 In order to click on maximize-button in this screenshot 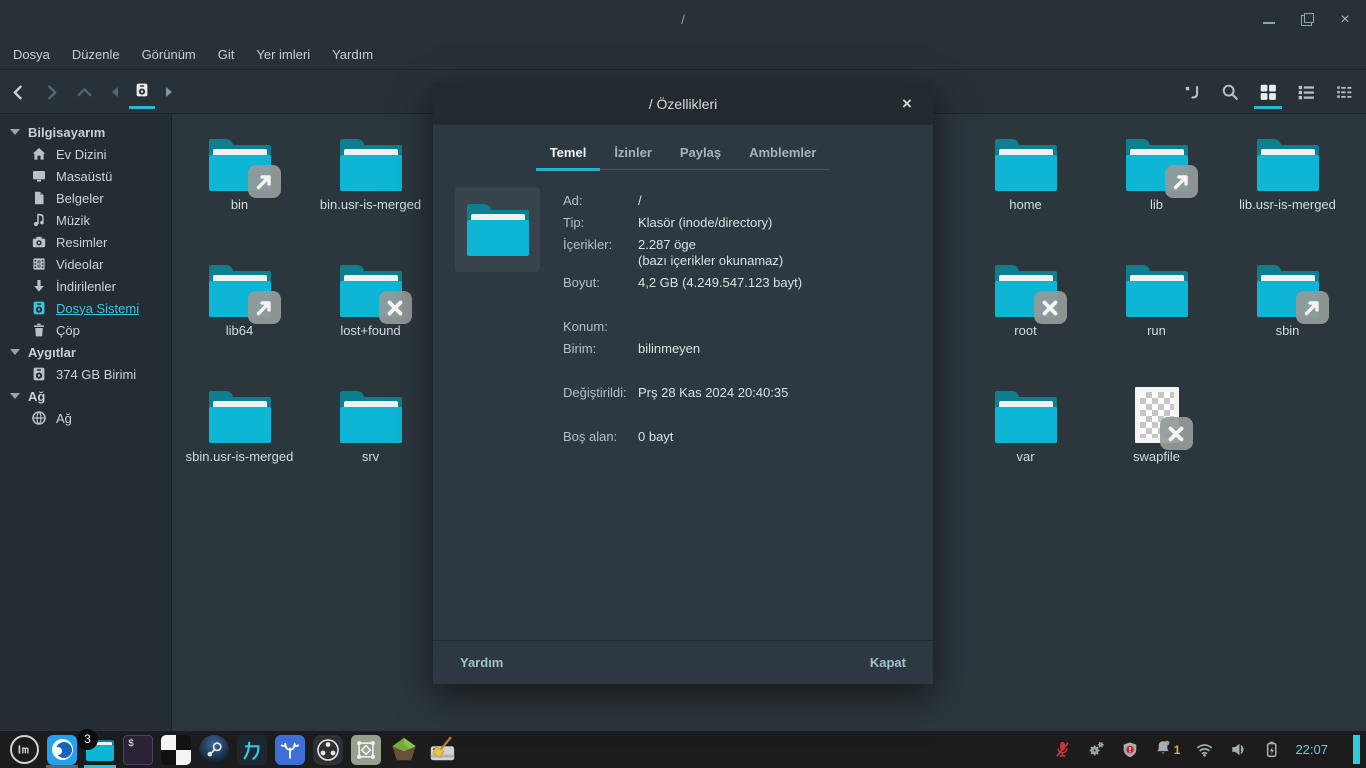, I will do `click(1307, 20)`.